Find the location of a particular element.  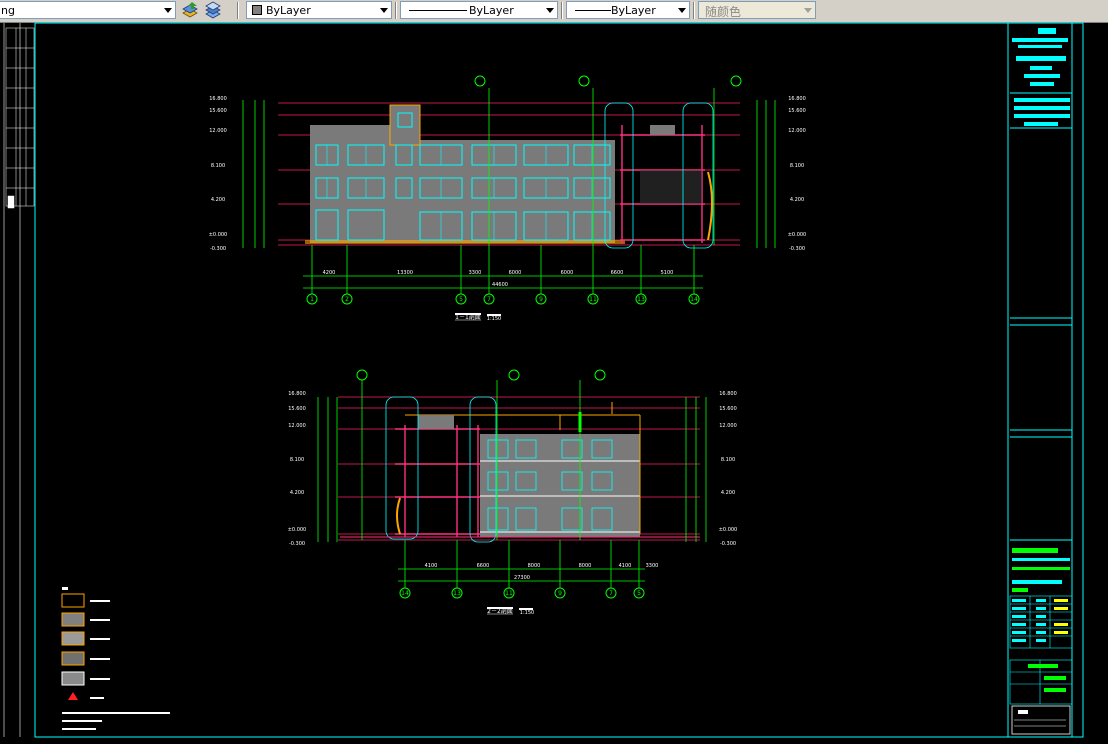

dimension-text: 13300 is located at coordinates (405, 273).